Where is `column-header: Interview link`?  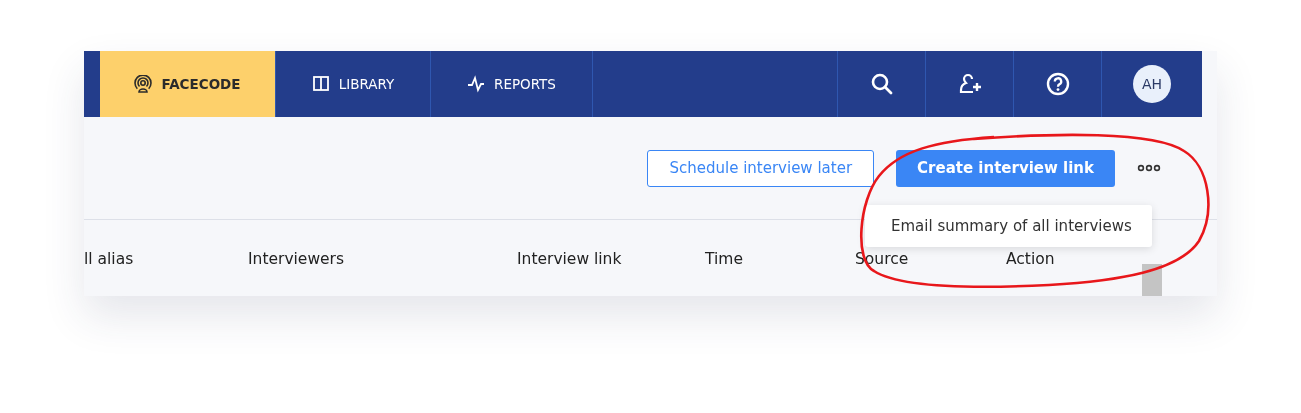
column-header: Interview link is located at coordinates (569, 259).